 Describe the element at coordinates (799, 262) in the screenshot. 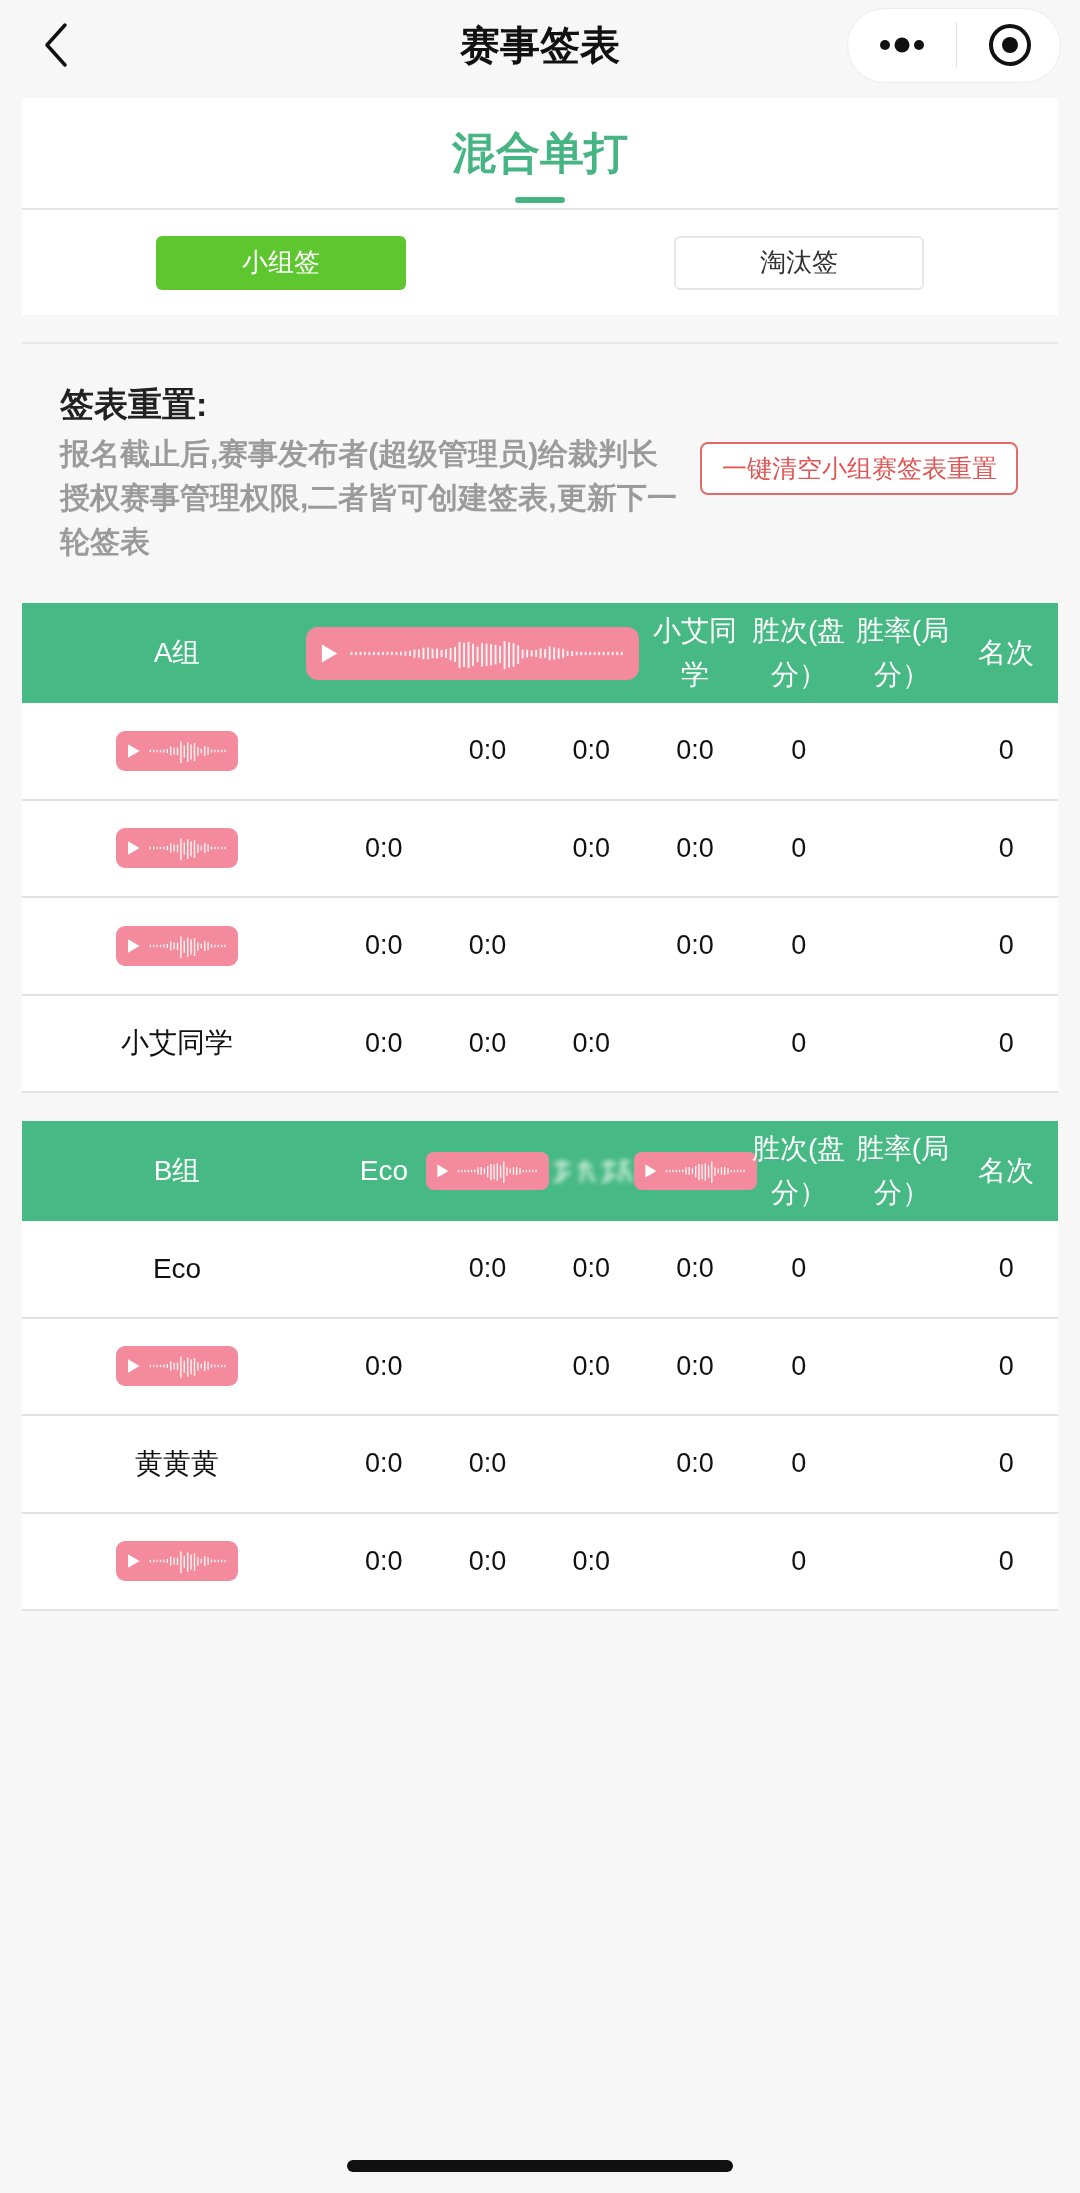

I see `draw-tab: 淘汰签` at that location.